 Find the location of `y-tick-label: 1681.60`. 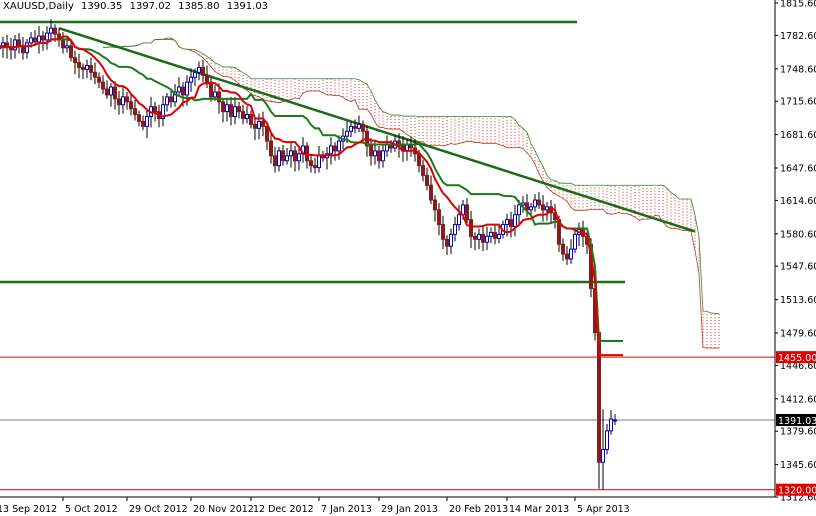

y-tick-label: 1681.60 is located at coordinates (798, 135).